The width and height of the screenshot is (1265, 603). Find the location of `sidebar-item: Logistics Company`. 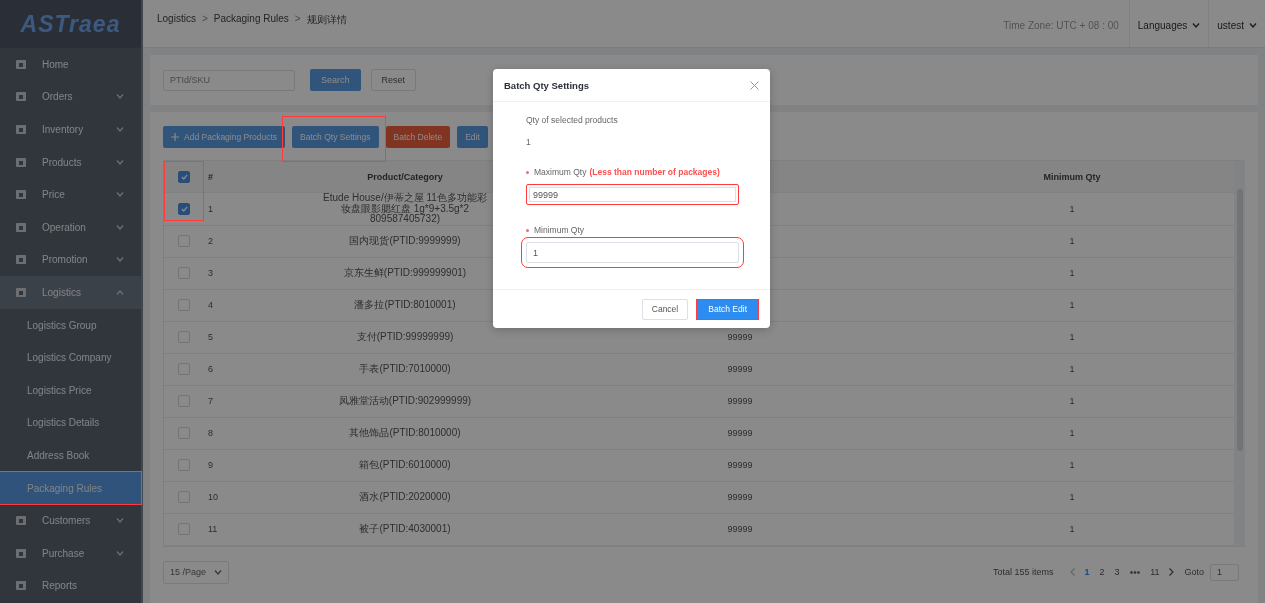

sidebar-item: Logistics Company is located at coordinates (70, 357).